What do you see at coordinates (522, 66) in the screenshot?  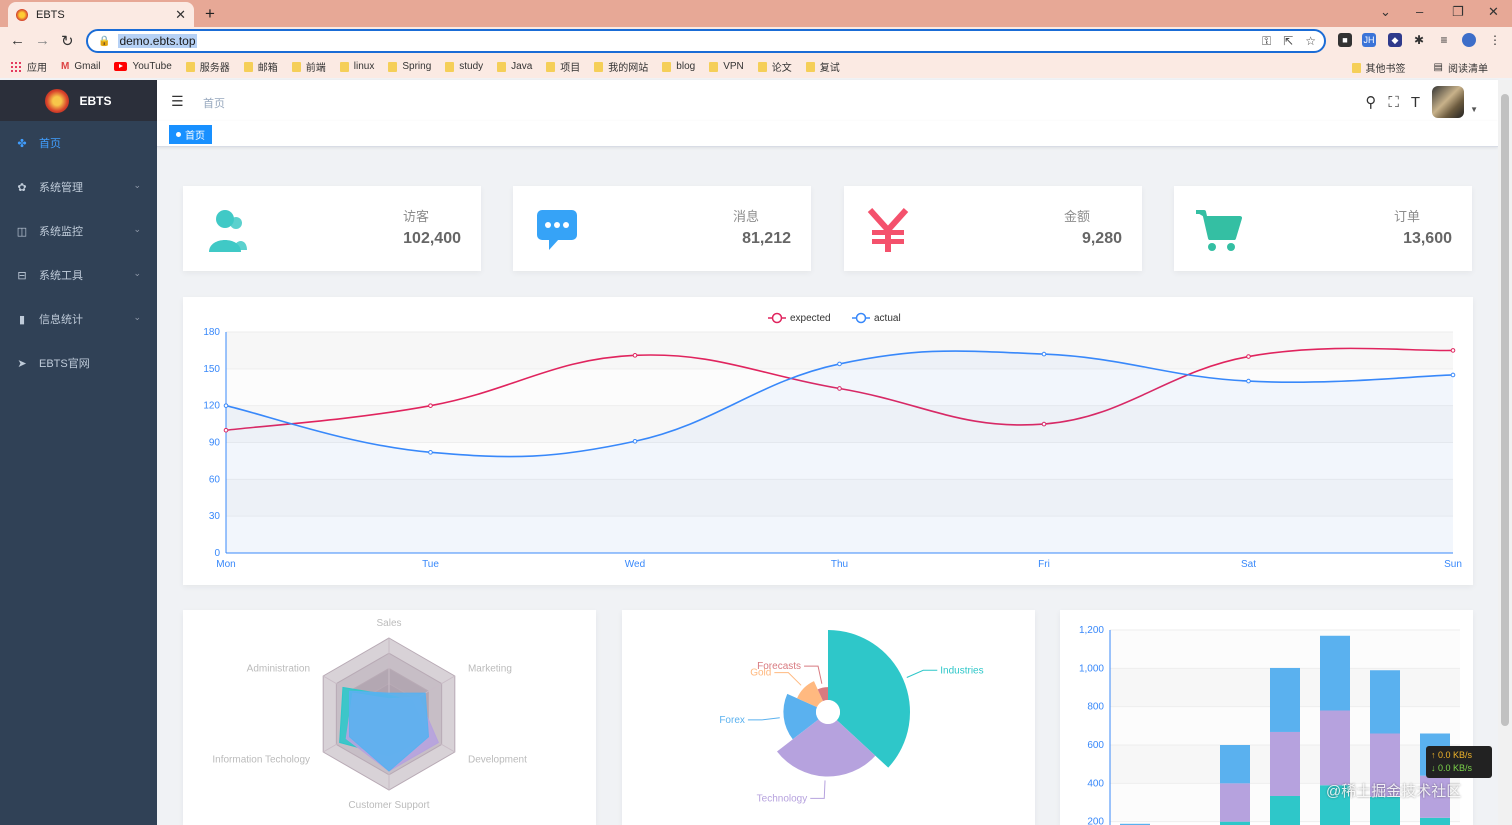 I see `bookmark-label: Java` at bounding box center [522, 66].